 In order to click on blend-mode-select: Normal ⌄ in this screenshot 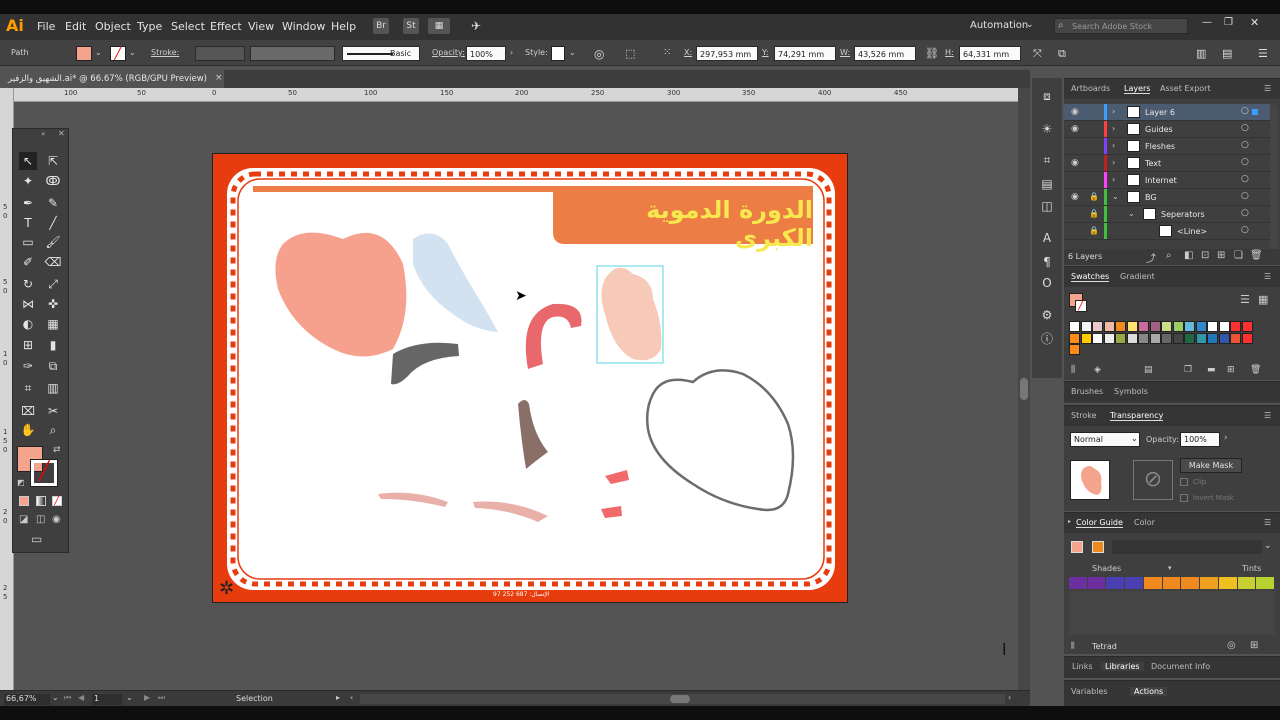, I will do `click(1105, 439)`.